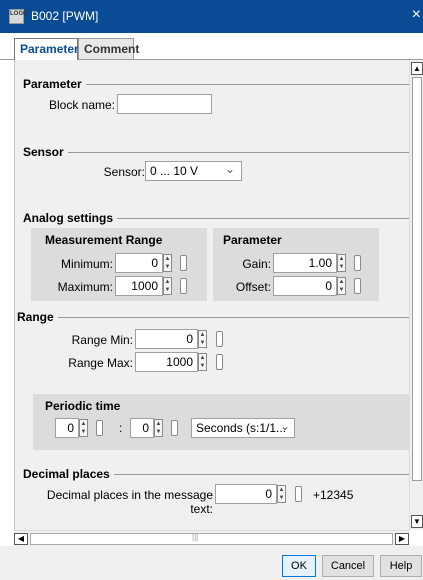  Describe the element at coordinates (183, 263) in the screenshot. I see `minimum-reference-button` at that location.